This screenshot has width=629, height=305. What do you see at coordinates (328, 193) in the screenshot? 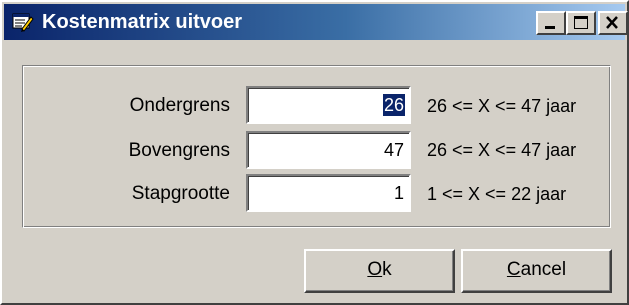
I see `stapgrootte-input: 1` at bounding box center [328, 193].